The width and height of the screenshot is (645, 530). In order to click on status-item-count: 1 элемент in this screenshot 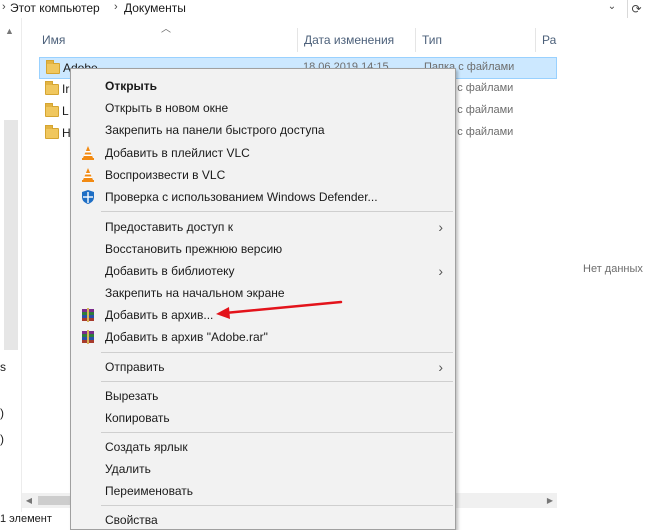, I will do `click(26, 519)`.